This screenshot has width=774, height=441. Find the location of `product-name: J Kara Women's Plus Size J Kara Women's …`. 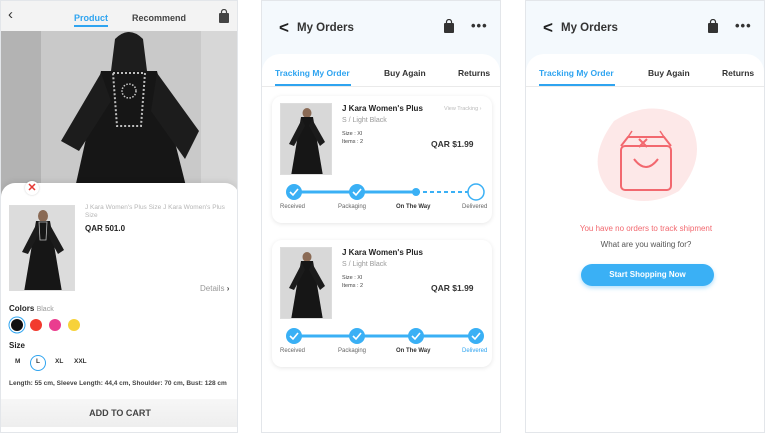

product-name: J Kara Women's Plus Size J Kara Women's … is located at coordinates (155, 211).